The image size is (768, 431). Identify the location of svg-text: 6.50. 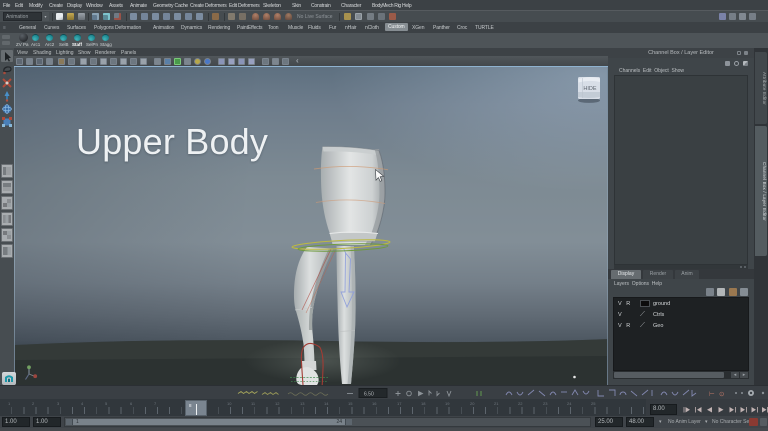
(369, 395).